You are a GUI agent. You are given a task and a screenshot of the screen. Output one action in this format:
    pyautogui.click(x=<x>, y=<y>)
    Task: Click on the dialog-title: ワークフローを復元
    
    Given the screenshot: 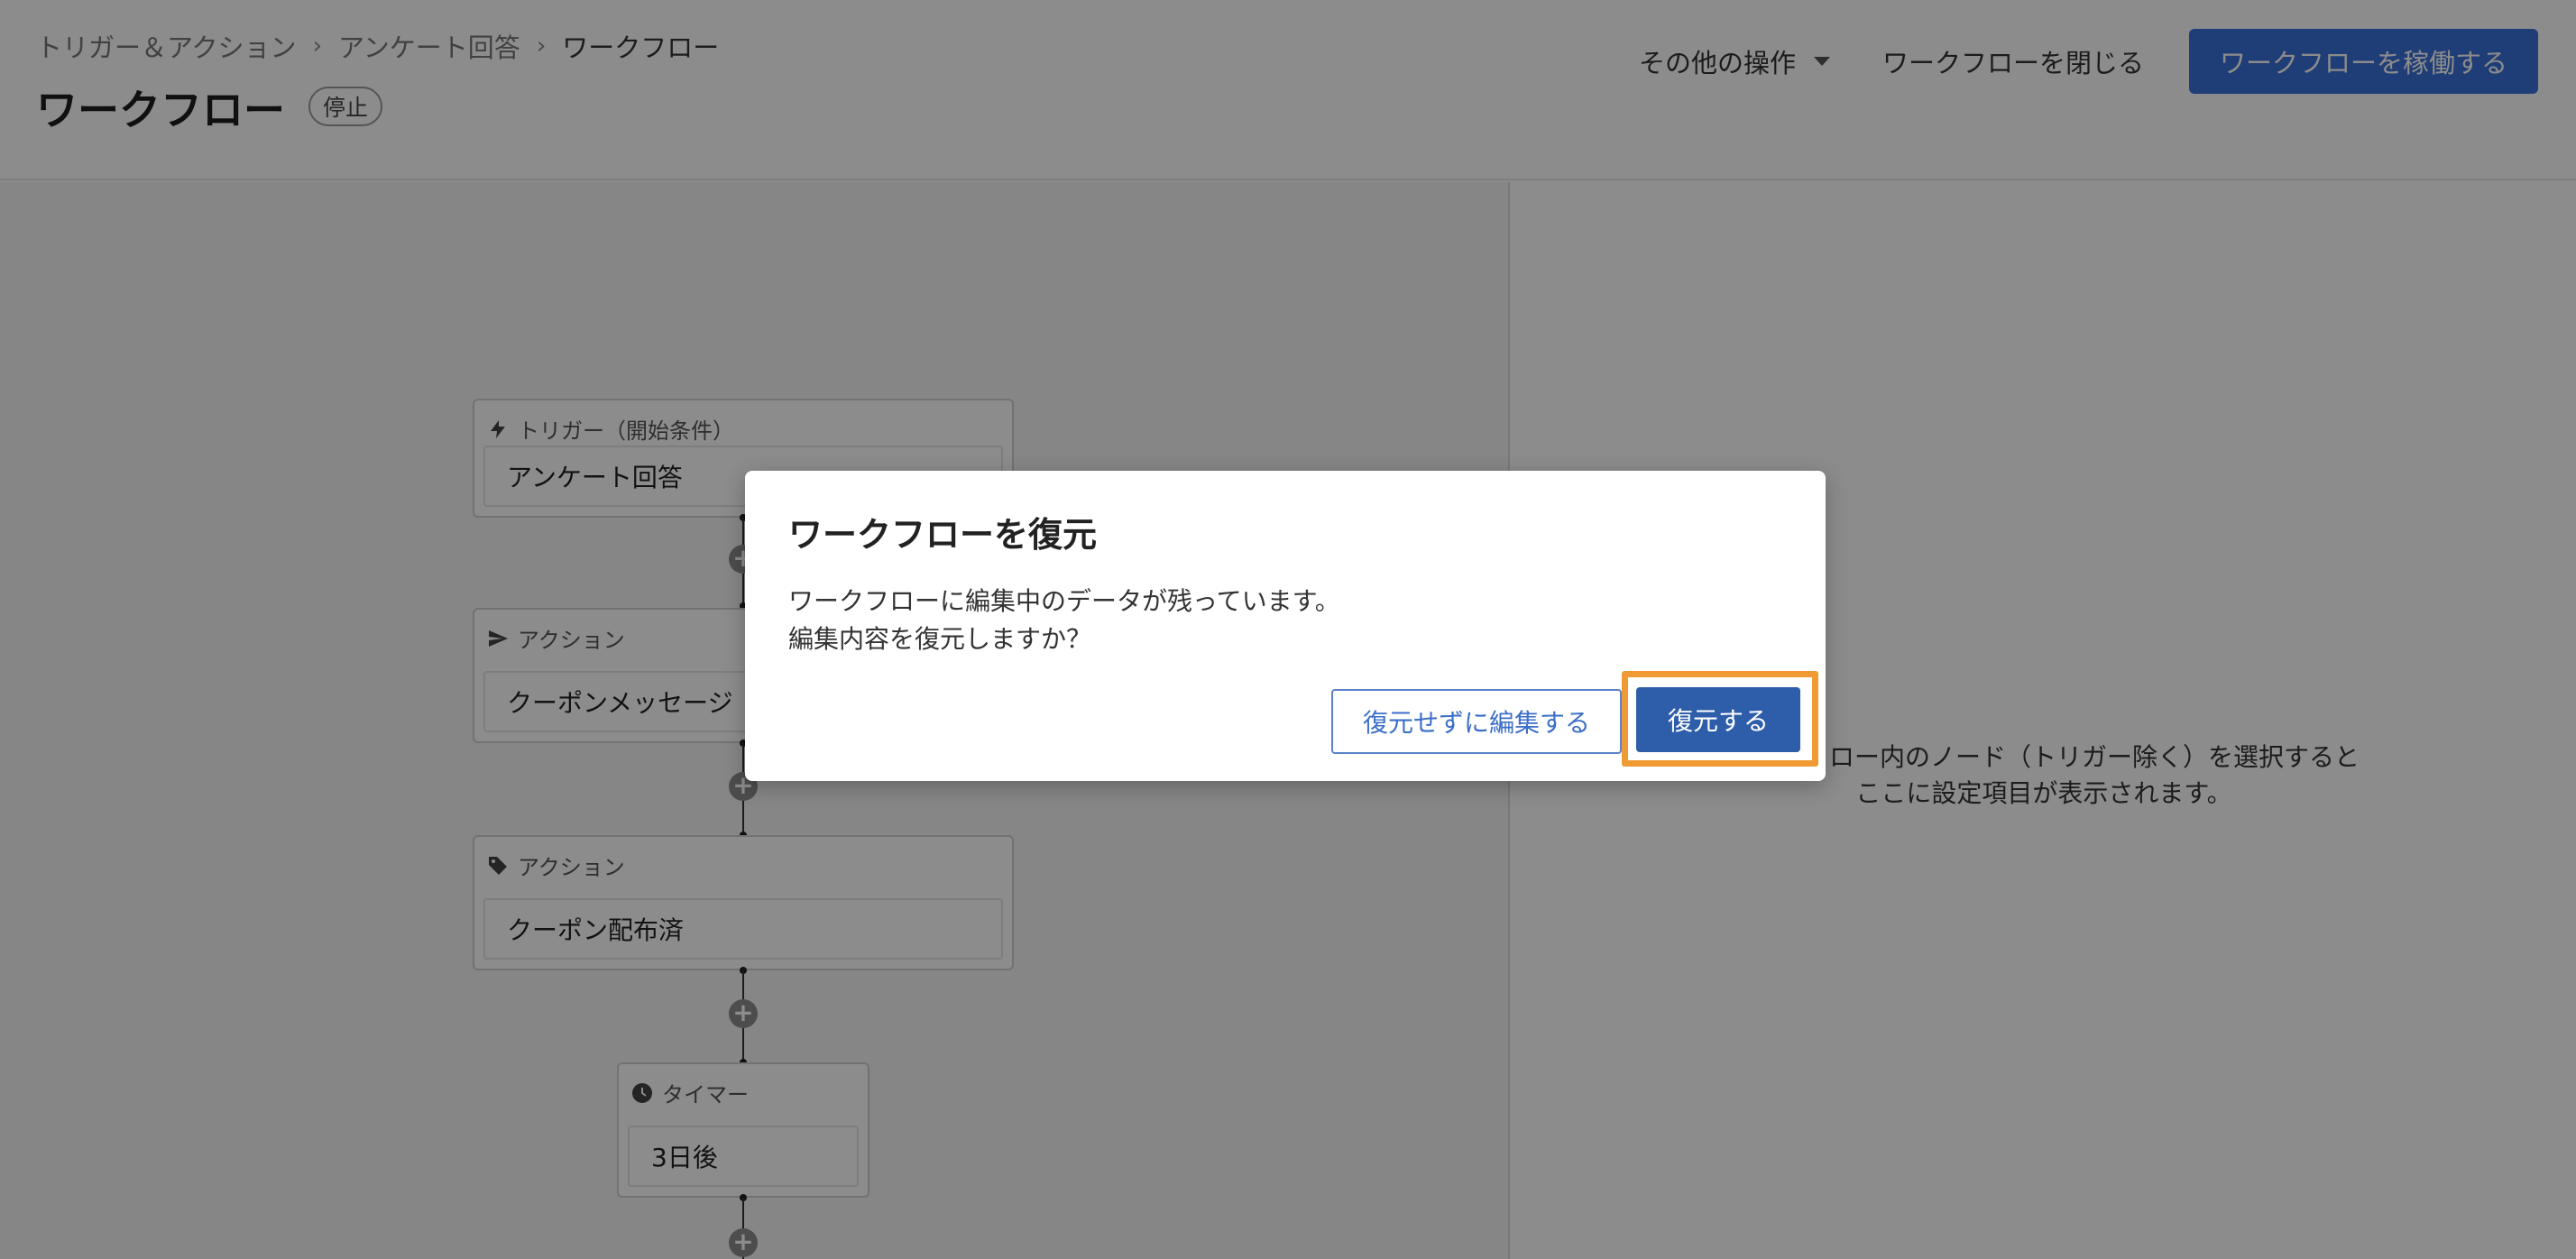 What is the action you would take?
    pyautogui.click(x=943, y=535)
    